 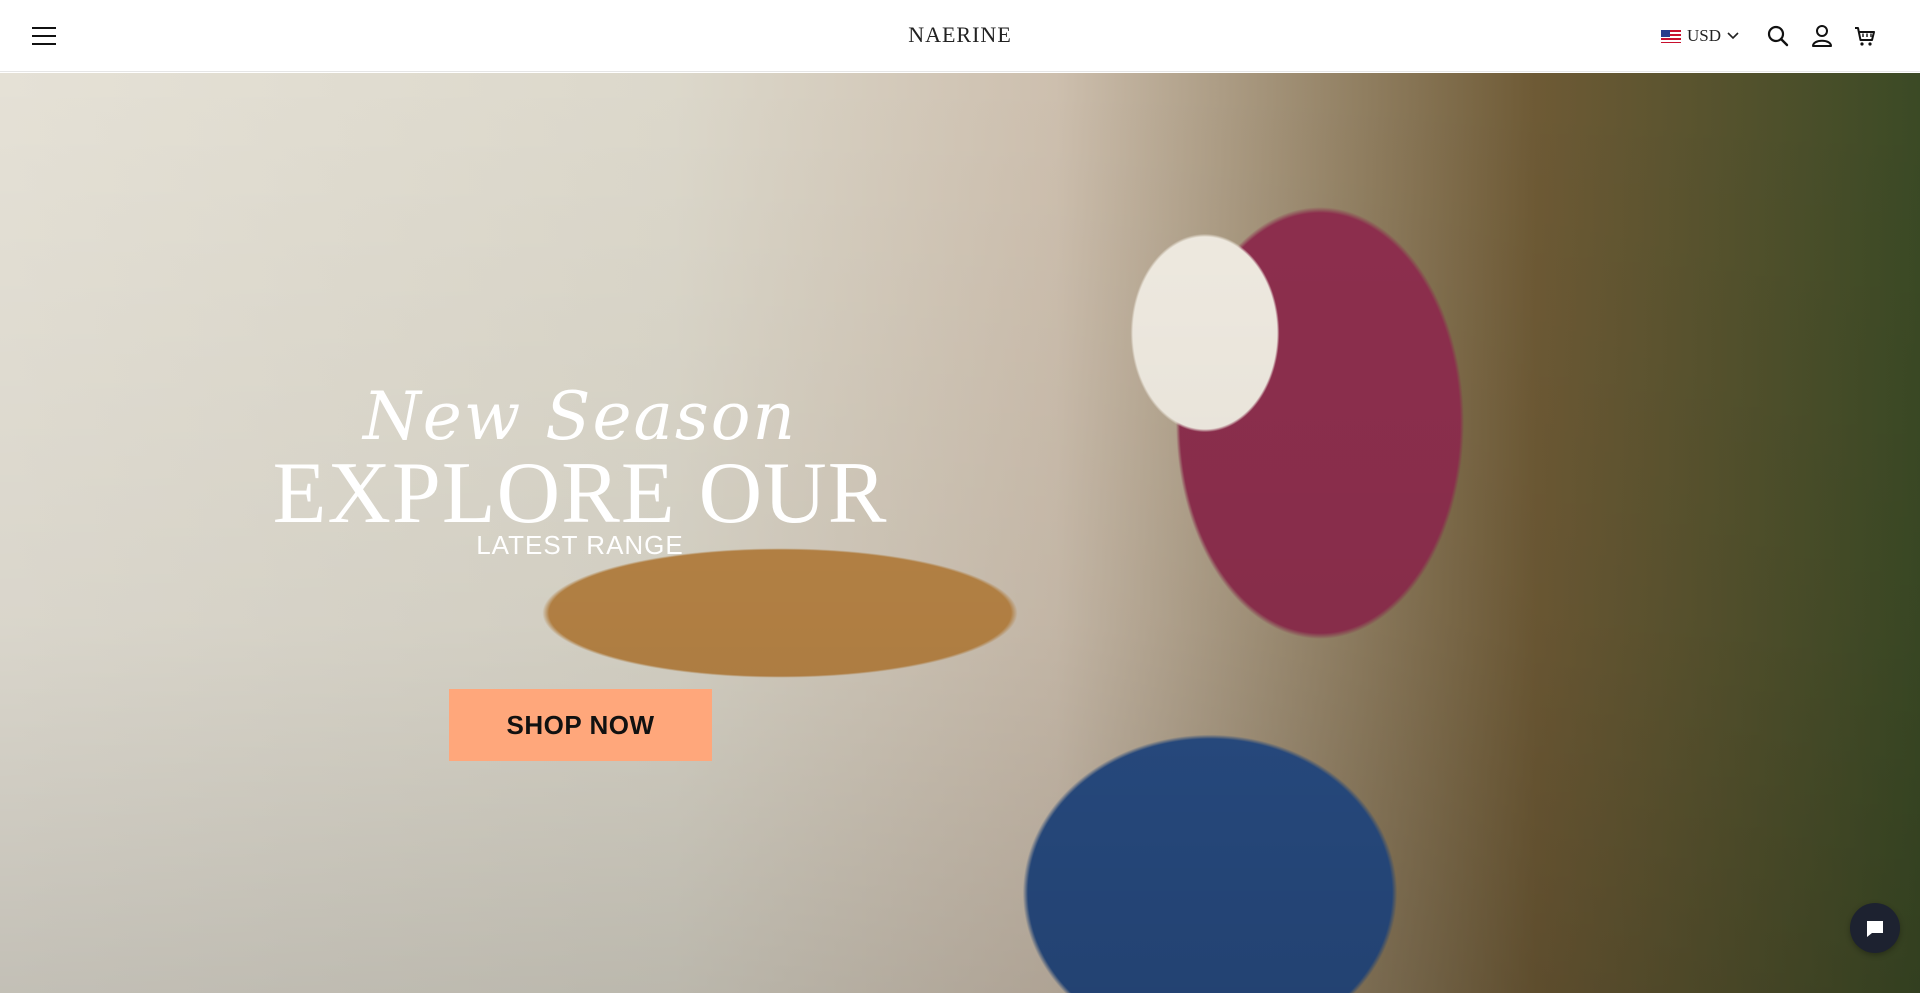 I want to click on logo-container: NAERINE, so click(x=960, y=36).